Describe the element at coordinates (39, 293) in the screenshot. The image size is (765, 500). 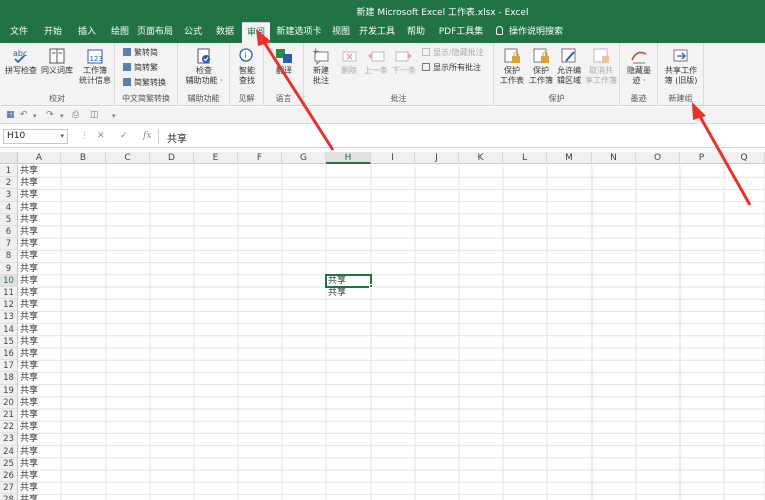
I see `cell-a11: 共享` at that location.